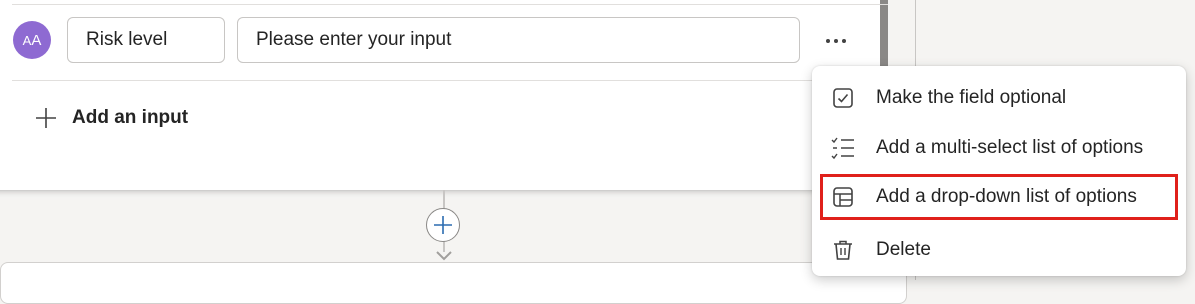 This screenshot has height=304, width=1195. What do you see at coordinates (843, 98) in the screenshot?
I see `checkbox-icon` at bounding box center [843, 98].